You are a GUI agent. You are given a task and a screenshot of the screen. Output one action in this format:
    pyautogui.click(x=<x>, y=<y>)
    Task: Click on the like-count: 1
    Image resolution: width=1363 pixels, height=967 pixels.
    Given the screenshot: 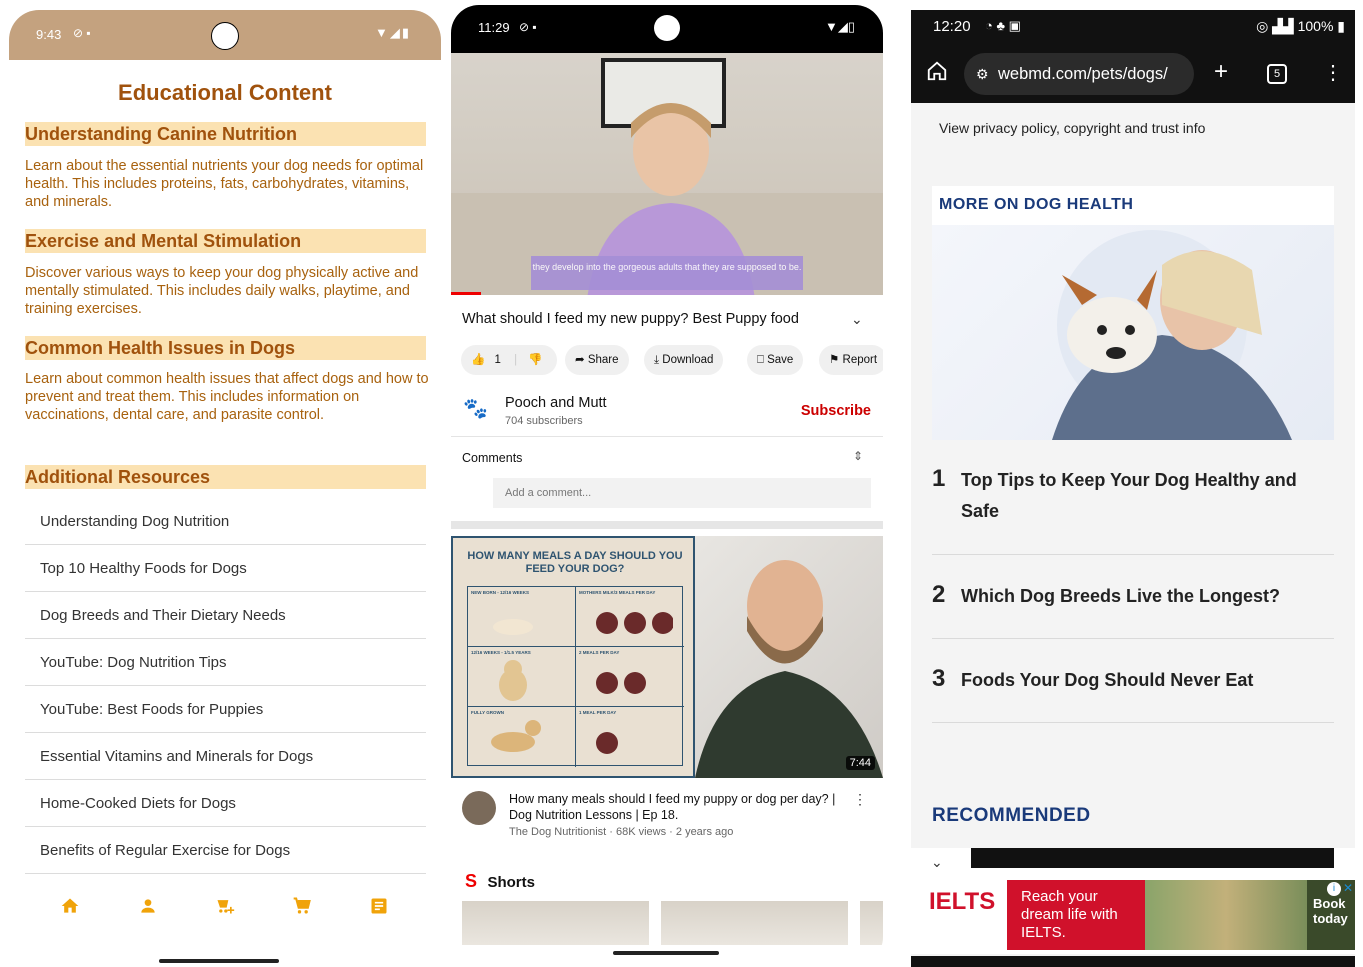 What is the action you would take?
    pyautogui.click(x=497, y=360)
    